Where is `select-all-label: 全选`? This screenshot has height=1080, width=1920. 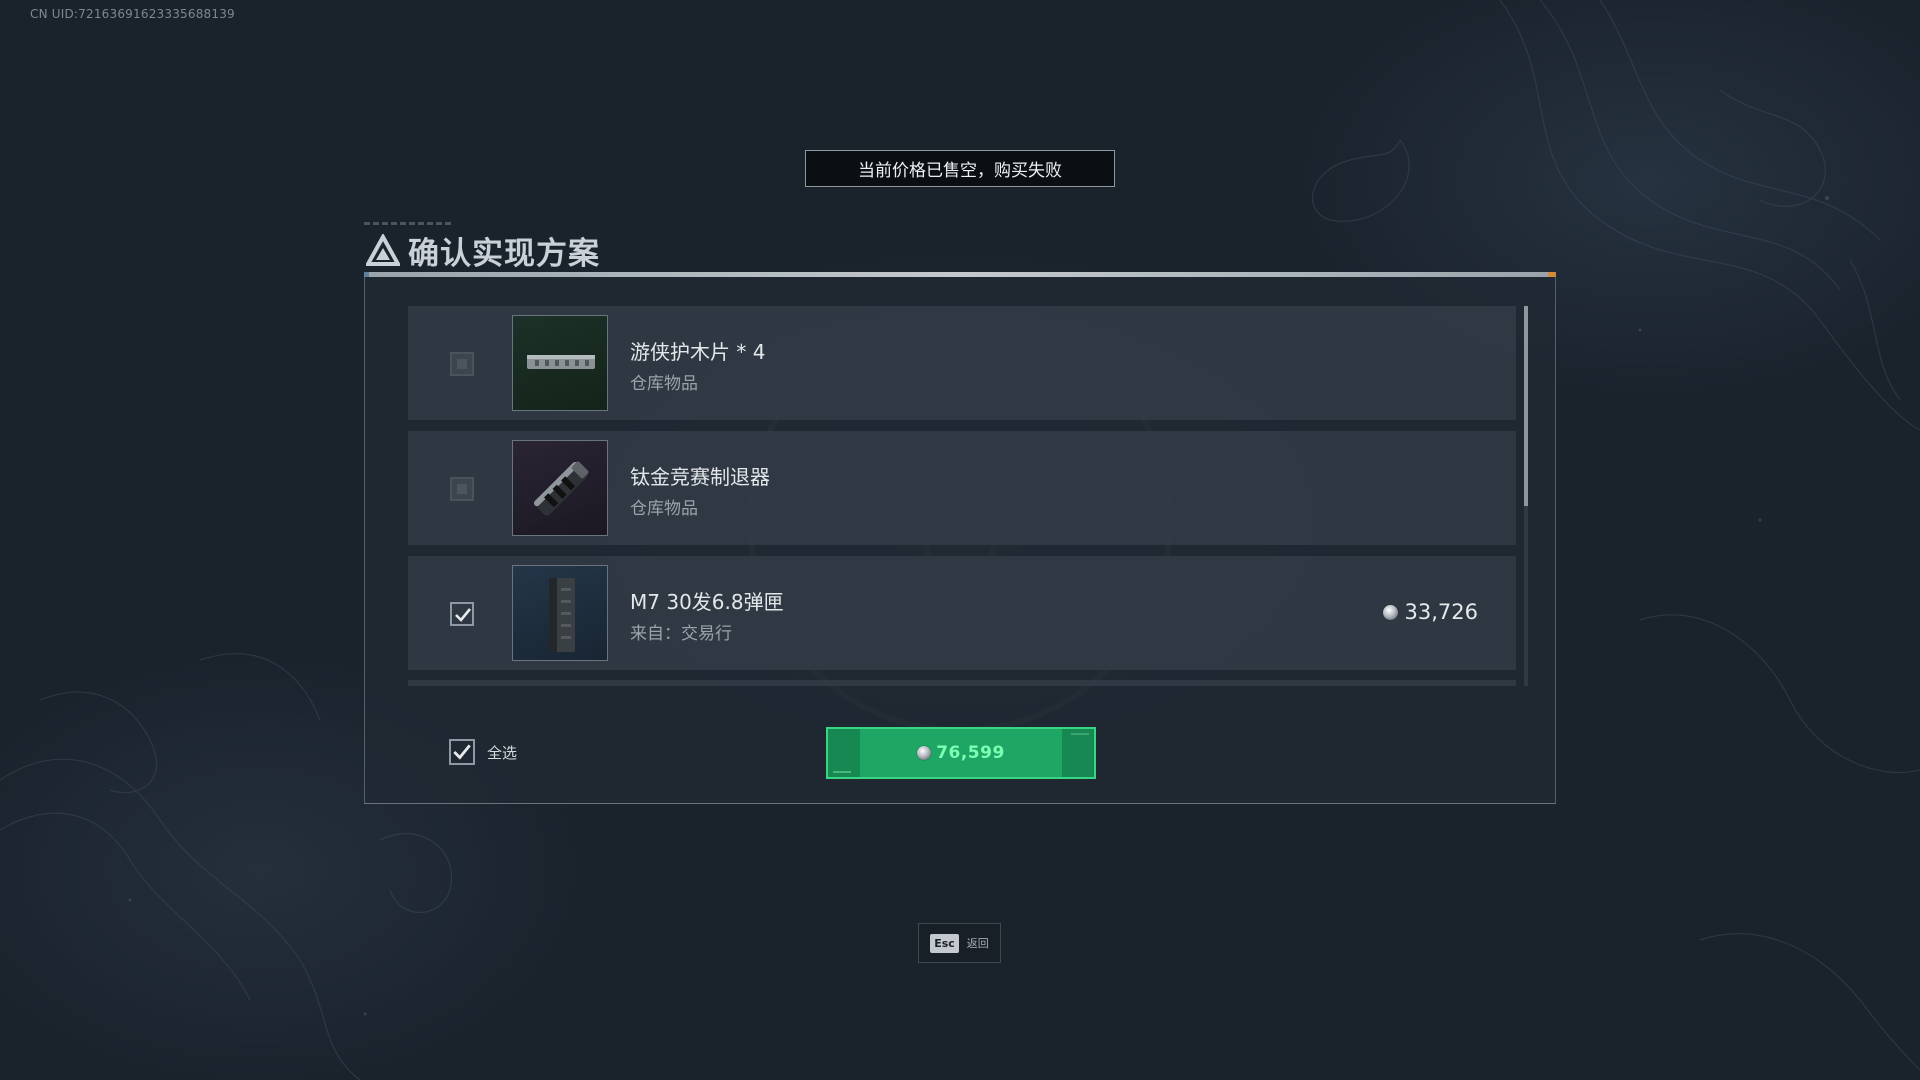
select-all-label: 全选 is located at coordinates (502, 752).